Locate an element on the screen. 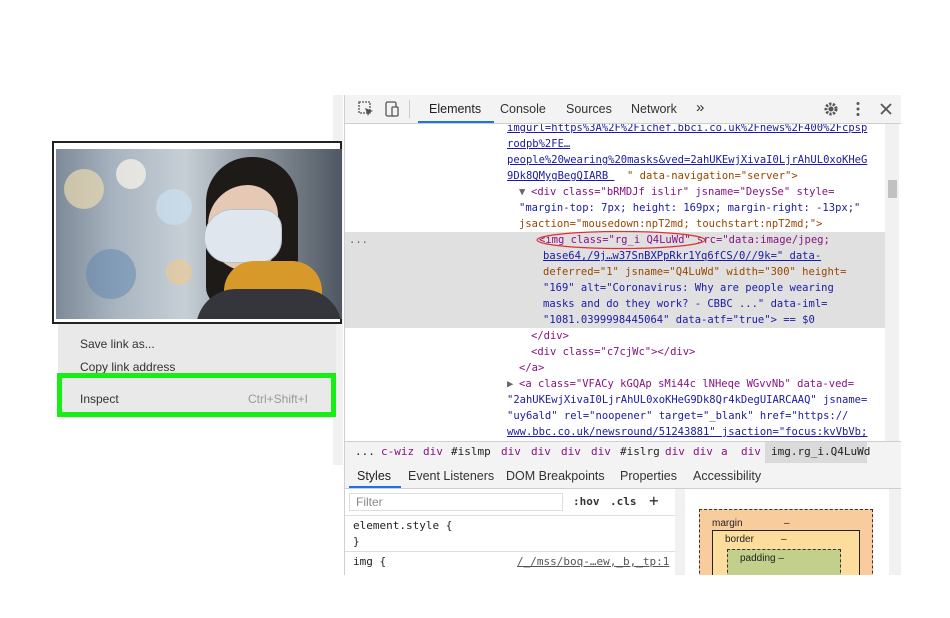  subtab-properties: Properties is located at coordinates (648, 476).